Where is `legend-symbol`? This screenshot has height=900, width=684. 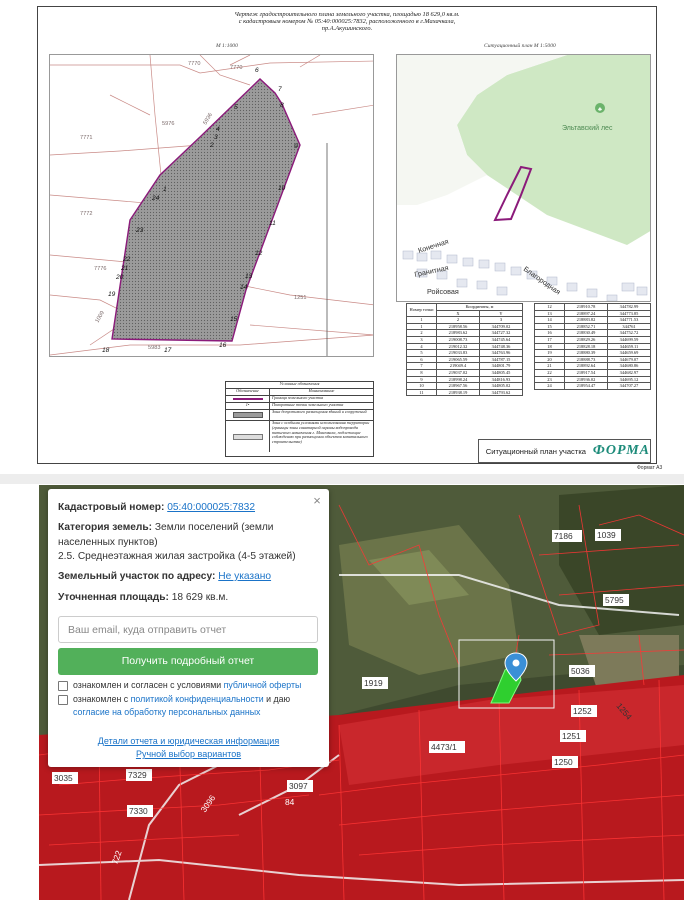
legend-symbol is located at coordinates (248, 436).